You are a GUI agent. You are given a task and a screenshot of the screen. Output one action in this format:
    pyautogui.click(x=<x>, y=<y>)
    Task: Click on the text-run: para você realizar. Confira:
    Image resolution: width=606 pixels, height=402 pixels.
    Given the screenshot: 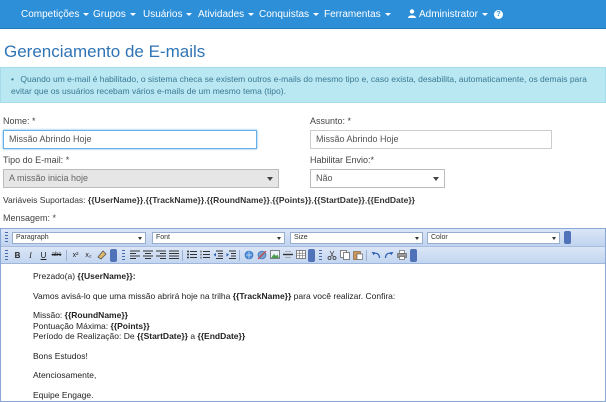 What is the action you would take?
    pyautogui.click(x=343, y=295)
    